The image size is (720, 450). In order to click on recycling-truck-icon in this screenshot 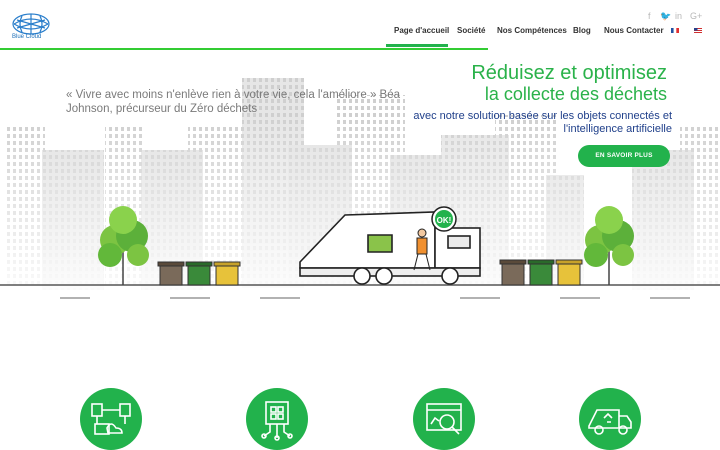, I will do `click(610, 422)`.